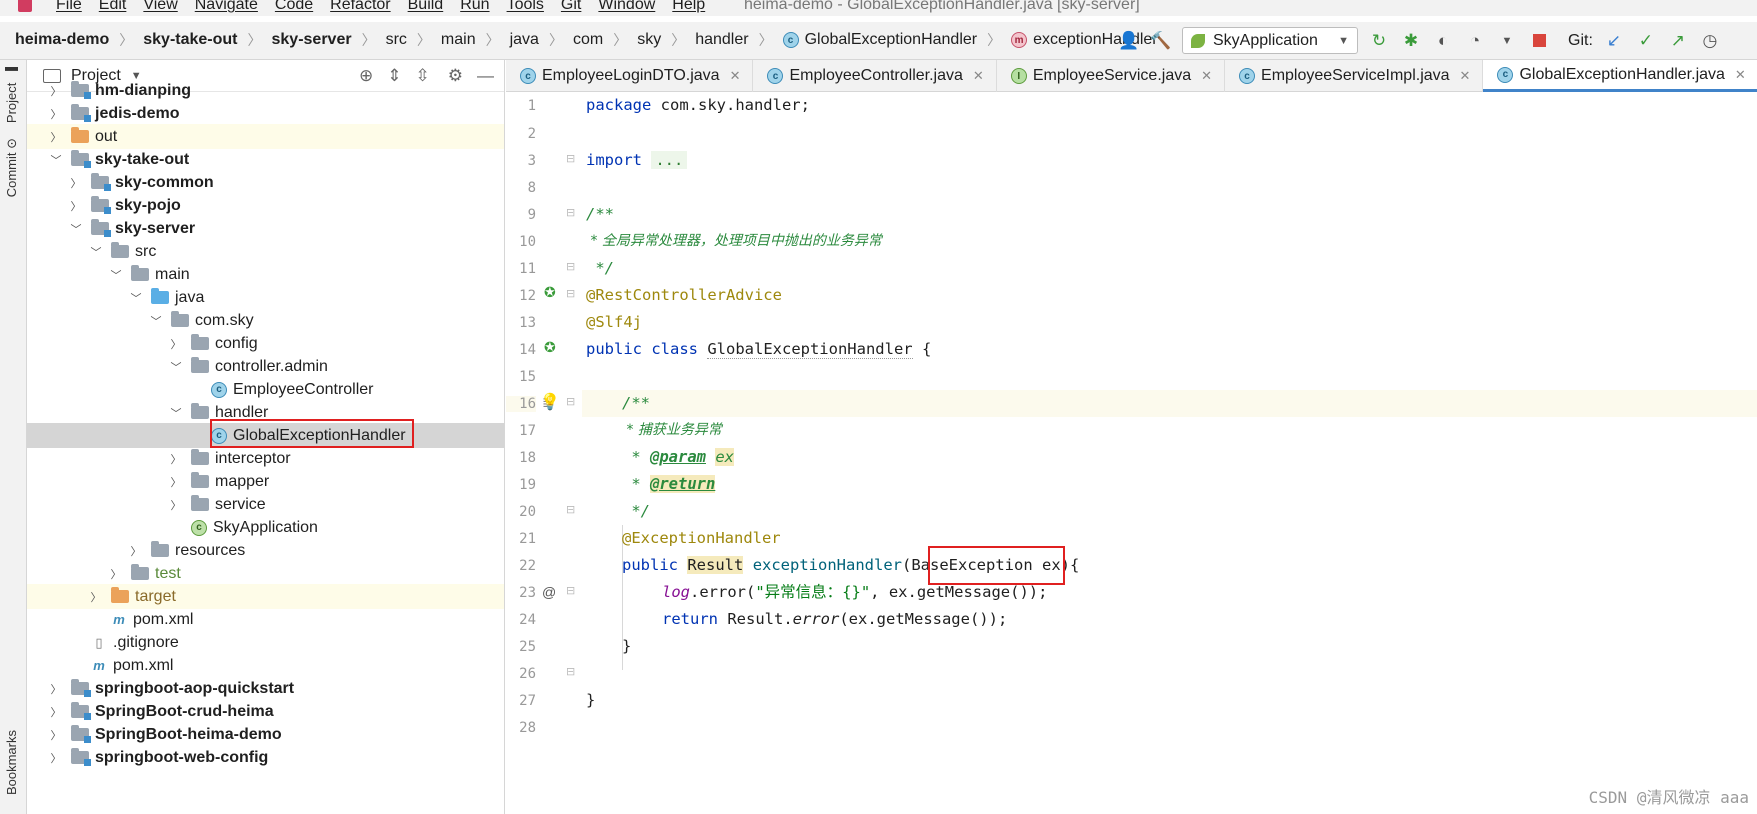  Describe the element at coordinates (524, 40) in the screenshot. I see `breadcrumb-item: java` at that location.